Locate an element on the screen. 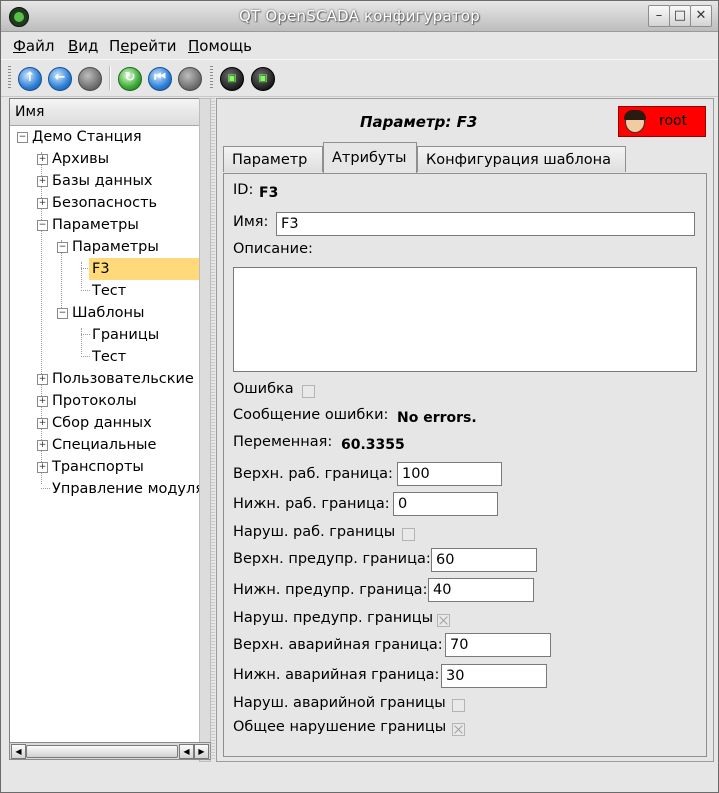 The width and height of the screenshot is (719, 793). scroll-right-icon: ▶ is located at coordinates (201, 751).